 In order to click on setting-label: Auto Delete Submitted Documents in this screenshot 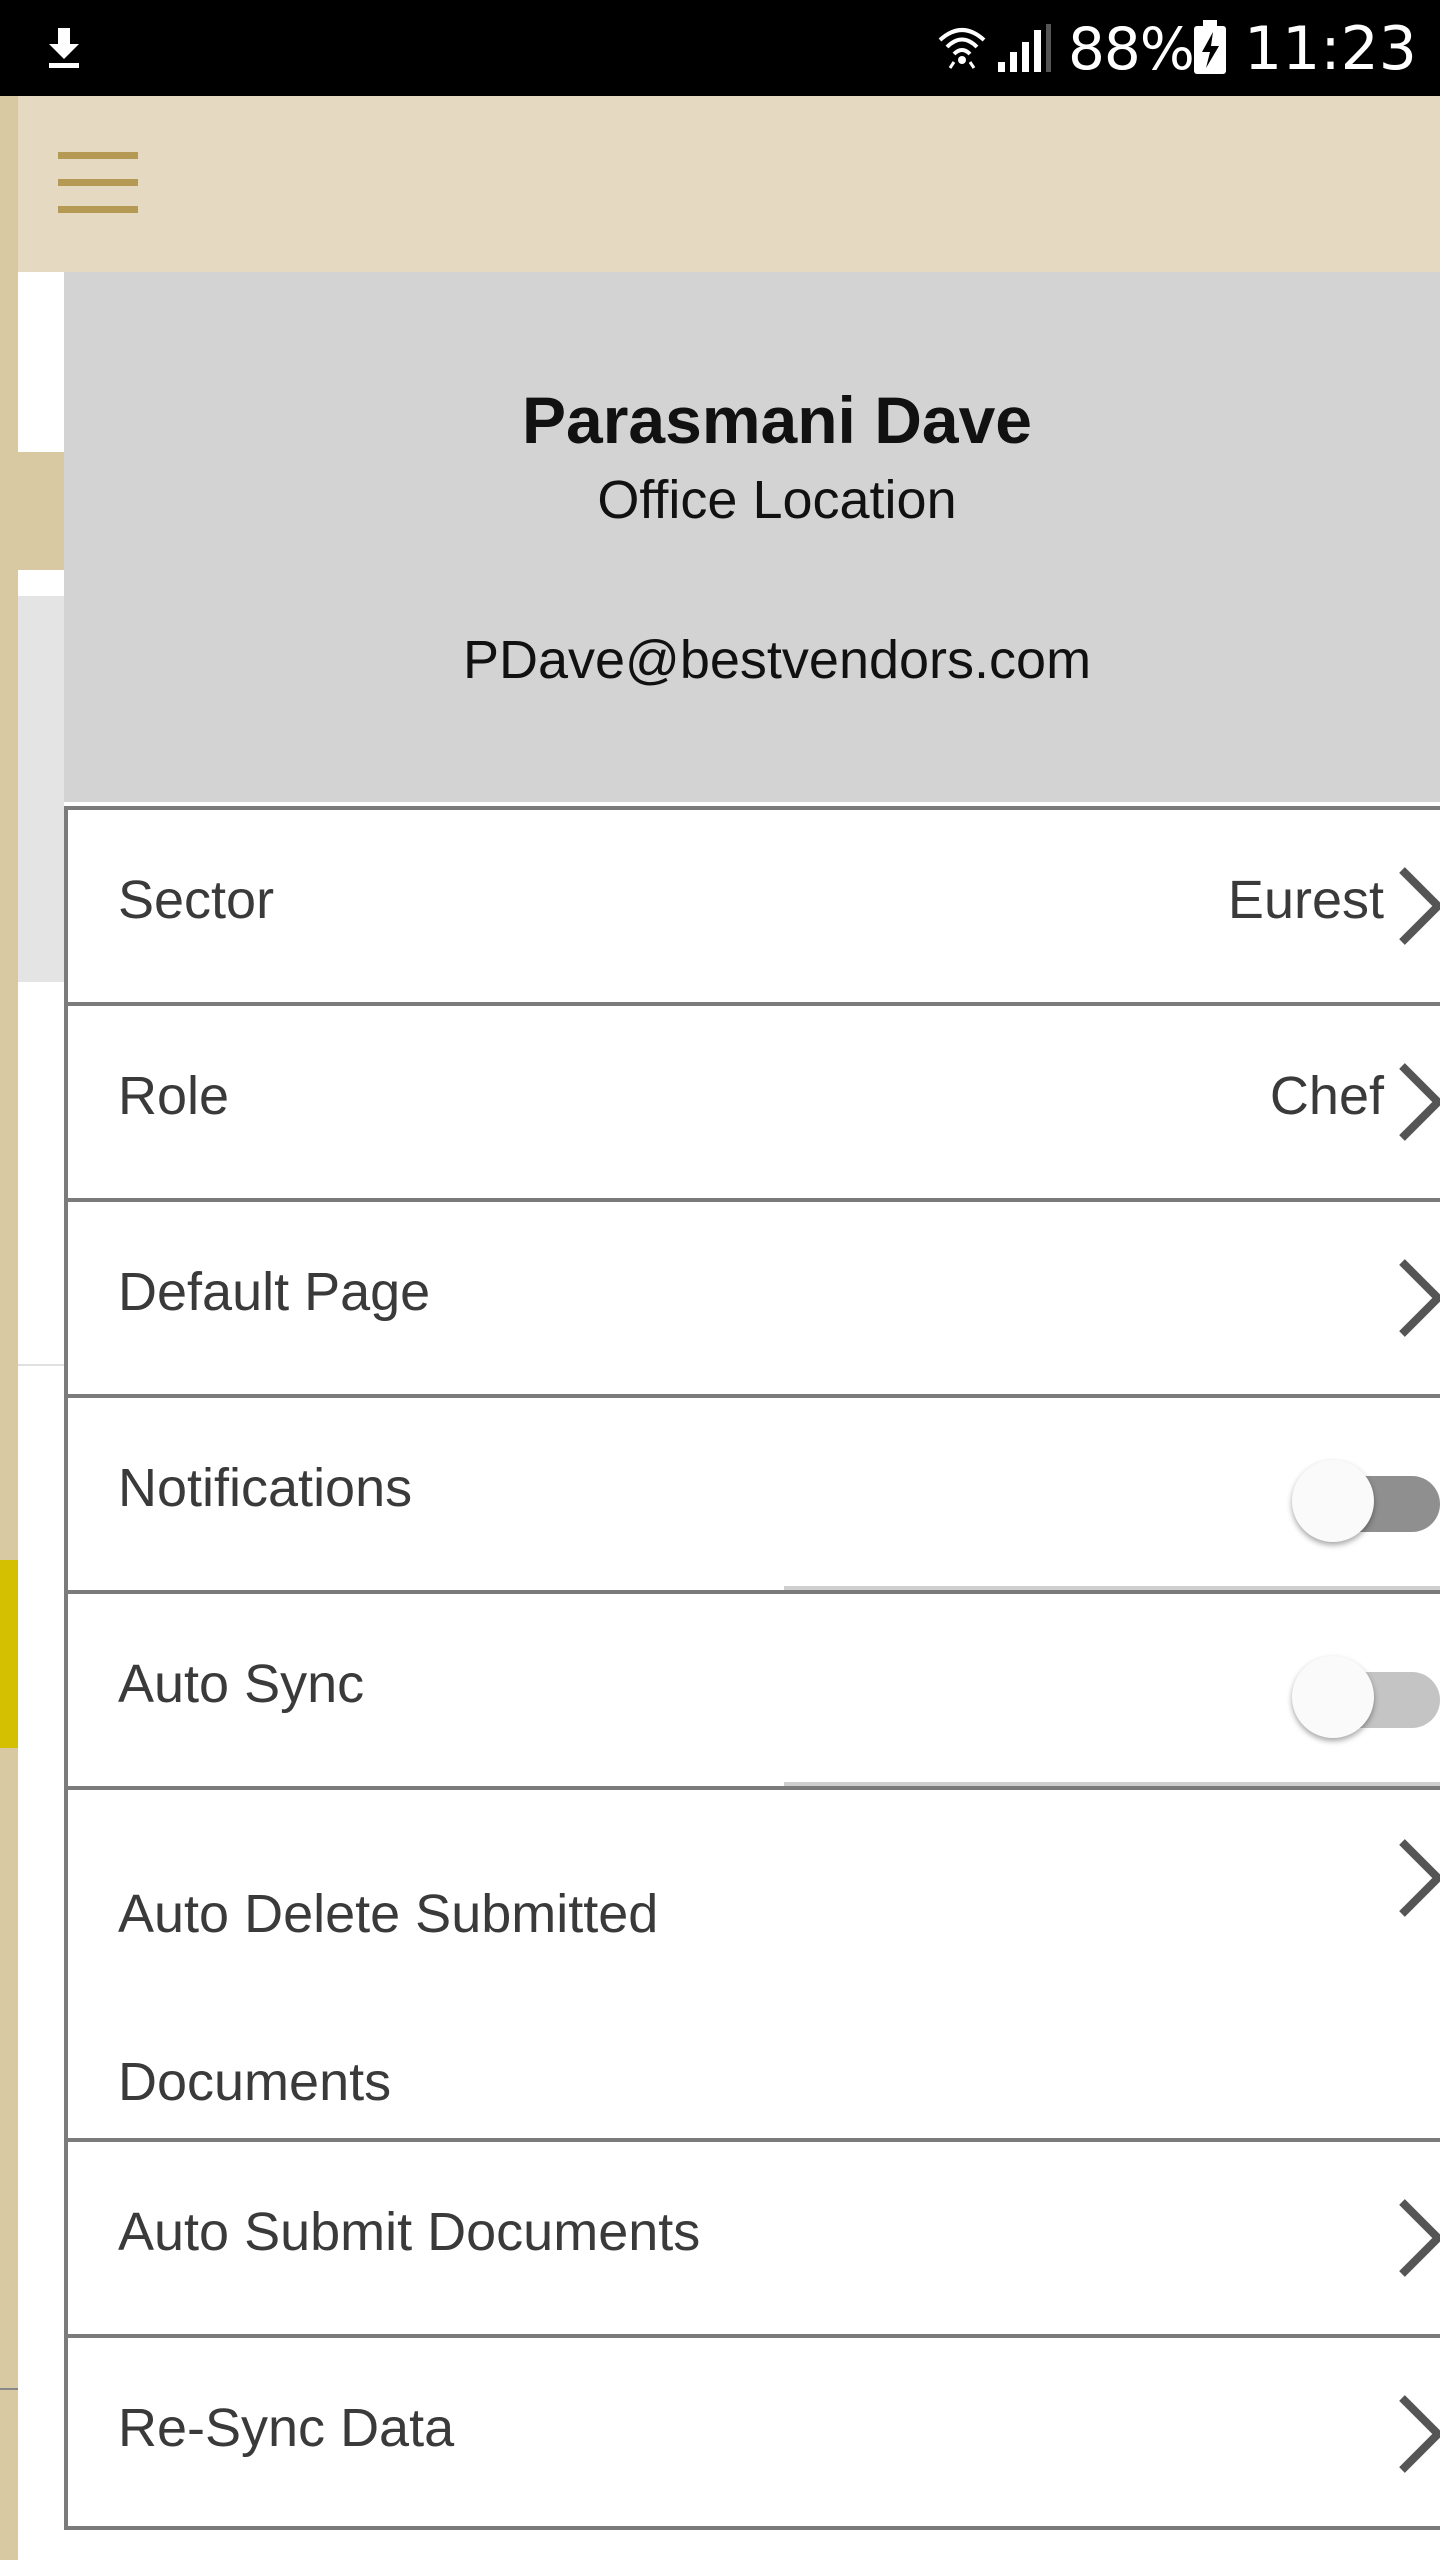, I will do `click(388, 1998)`.